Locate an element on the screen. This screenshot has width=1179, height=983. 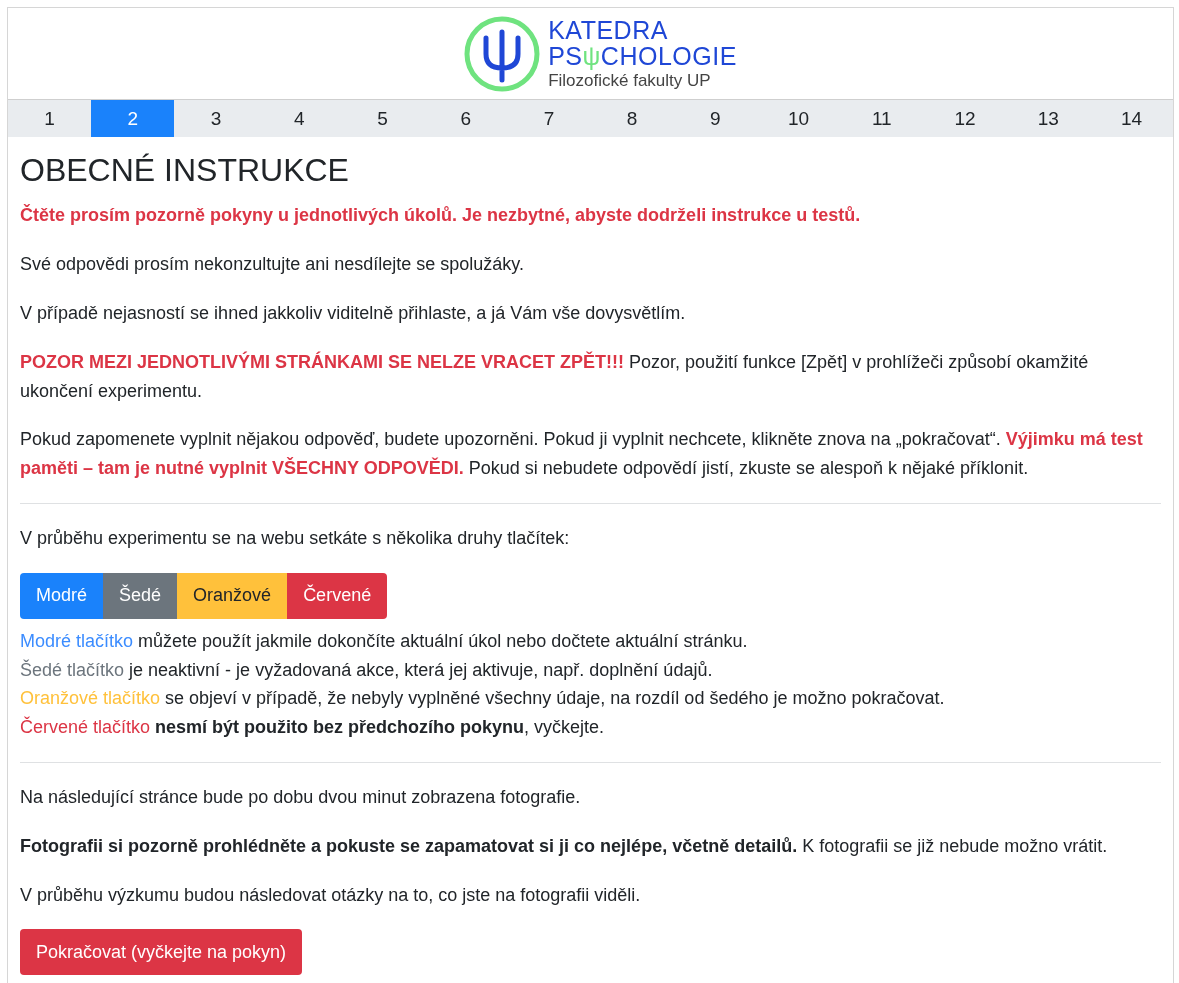
sample-button: Červené is located at coordinates (337, 595).